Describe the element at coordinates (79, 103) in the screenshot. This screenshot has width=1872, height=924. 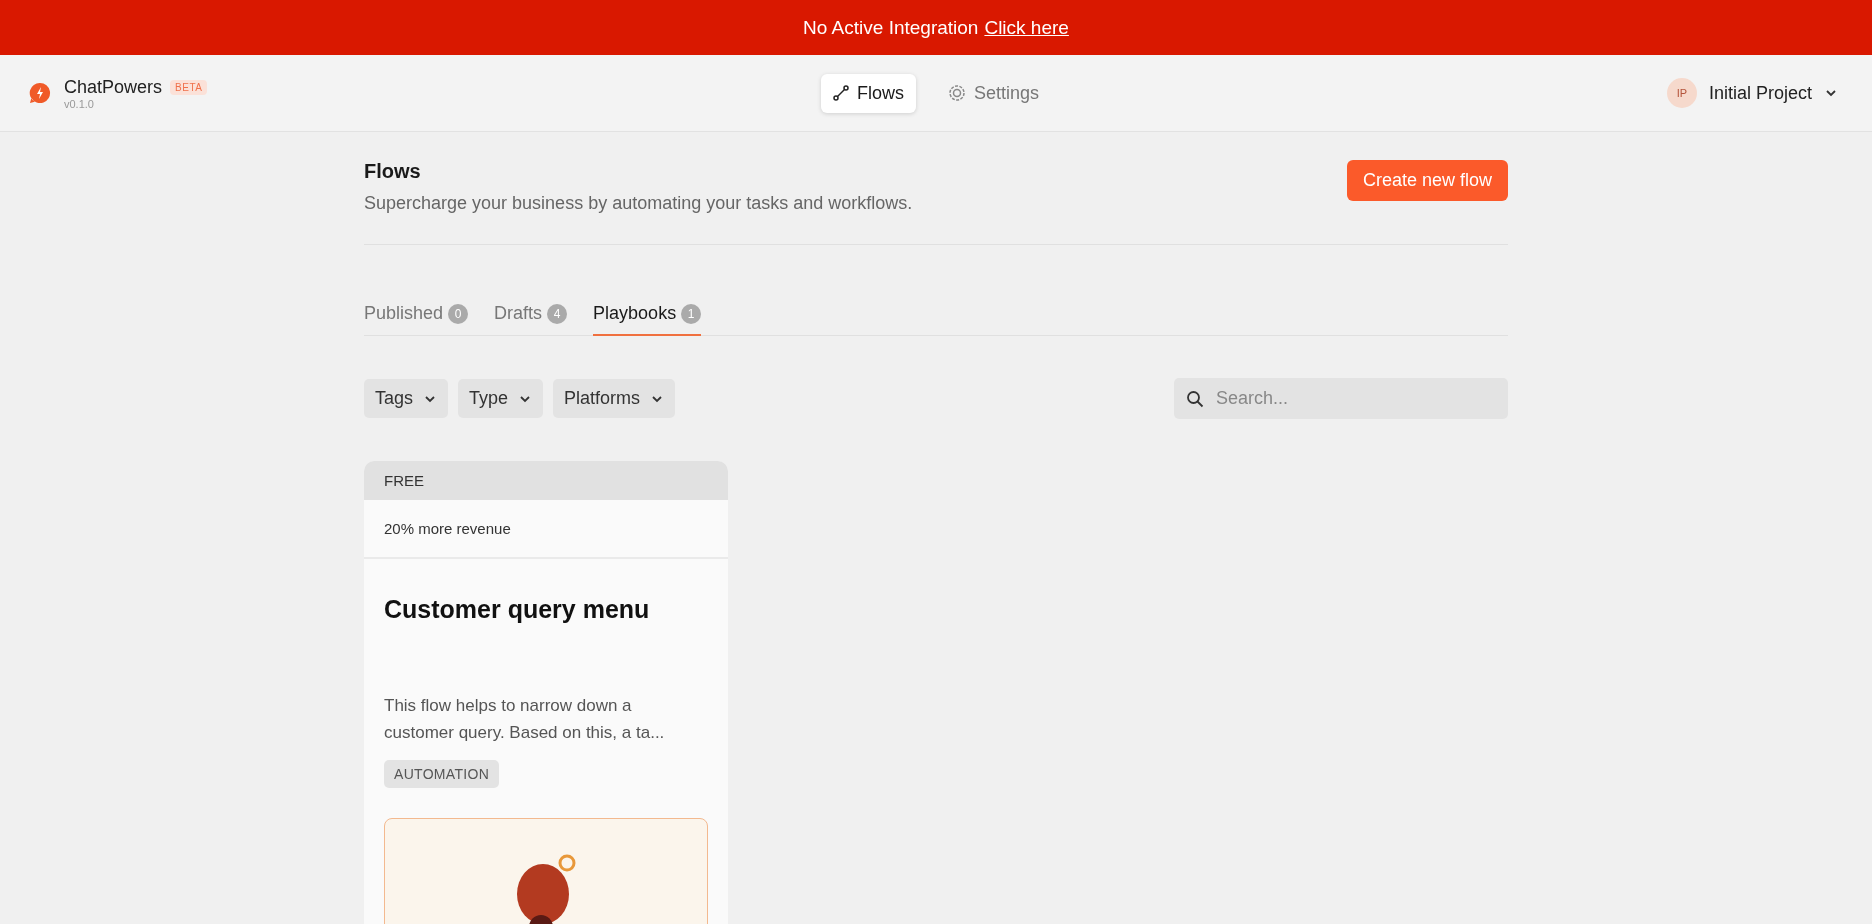
I see `version-label: v0.1.0` at that location.